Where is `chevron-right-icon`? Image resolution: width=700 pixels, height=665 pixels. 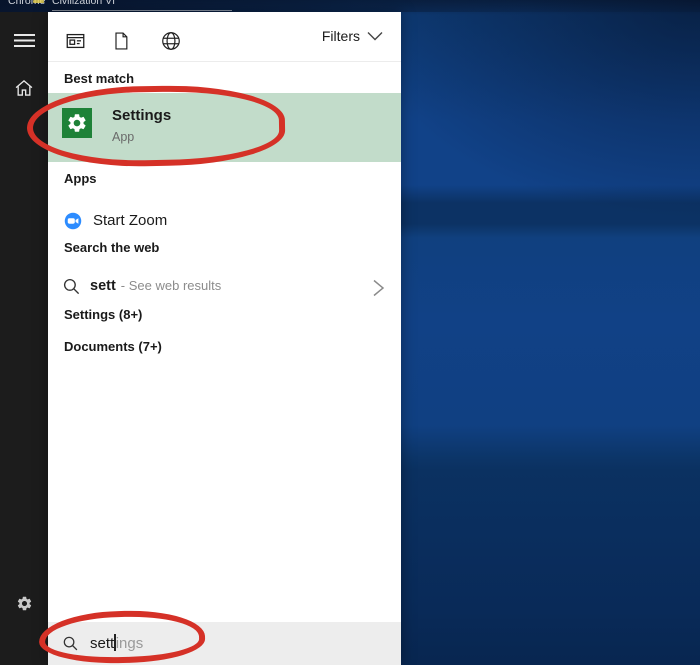 chevron-right-icon is located at coordinates (378, 288).